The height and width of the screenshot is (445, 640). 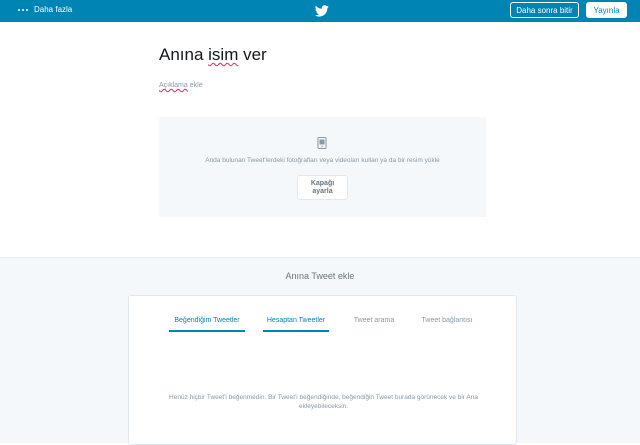 I want to click on tab-account-underline, so click(x=296, y=331).